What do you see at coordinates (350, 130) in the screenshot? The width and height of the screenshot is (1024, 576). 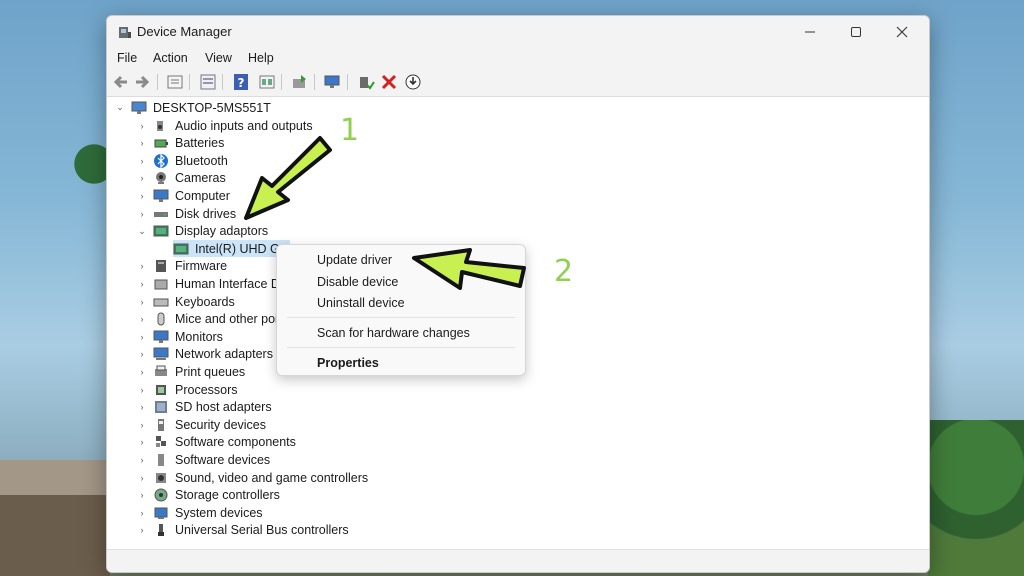 I see `annotation-step-1: 1` at bounding box center [350, 130].